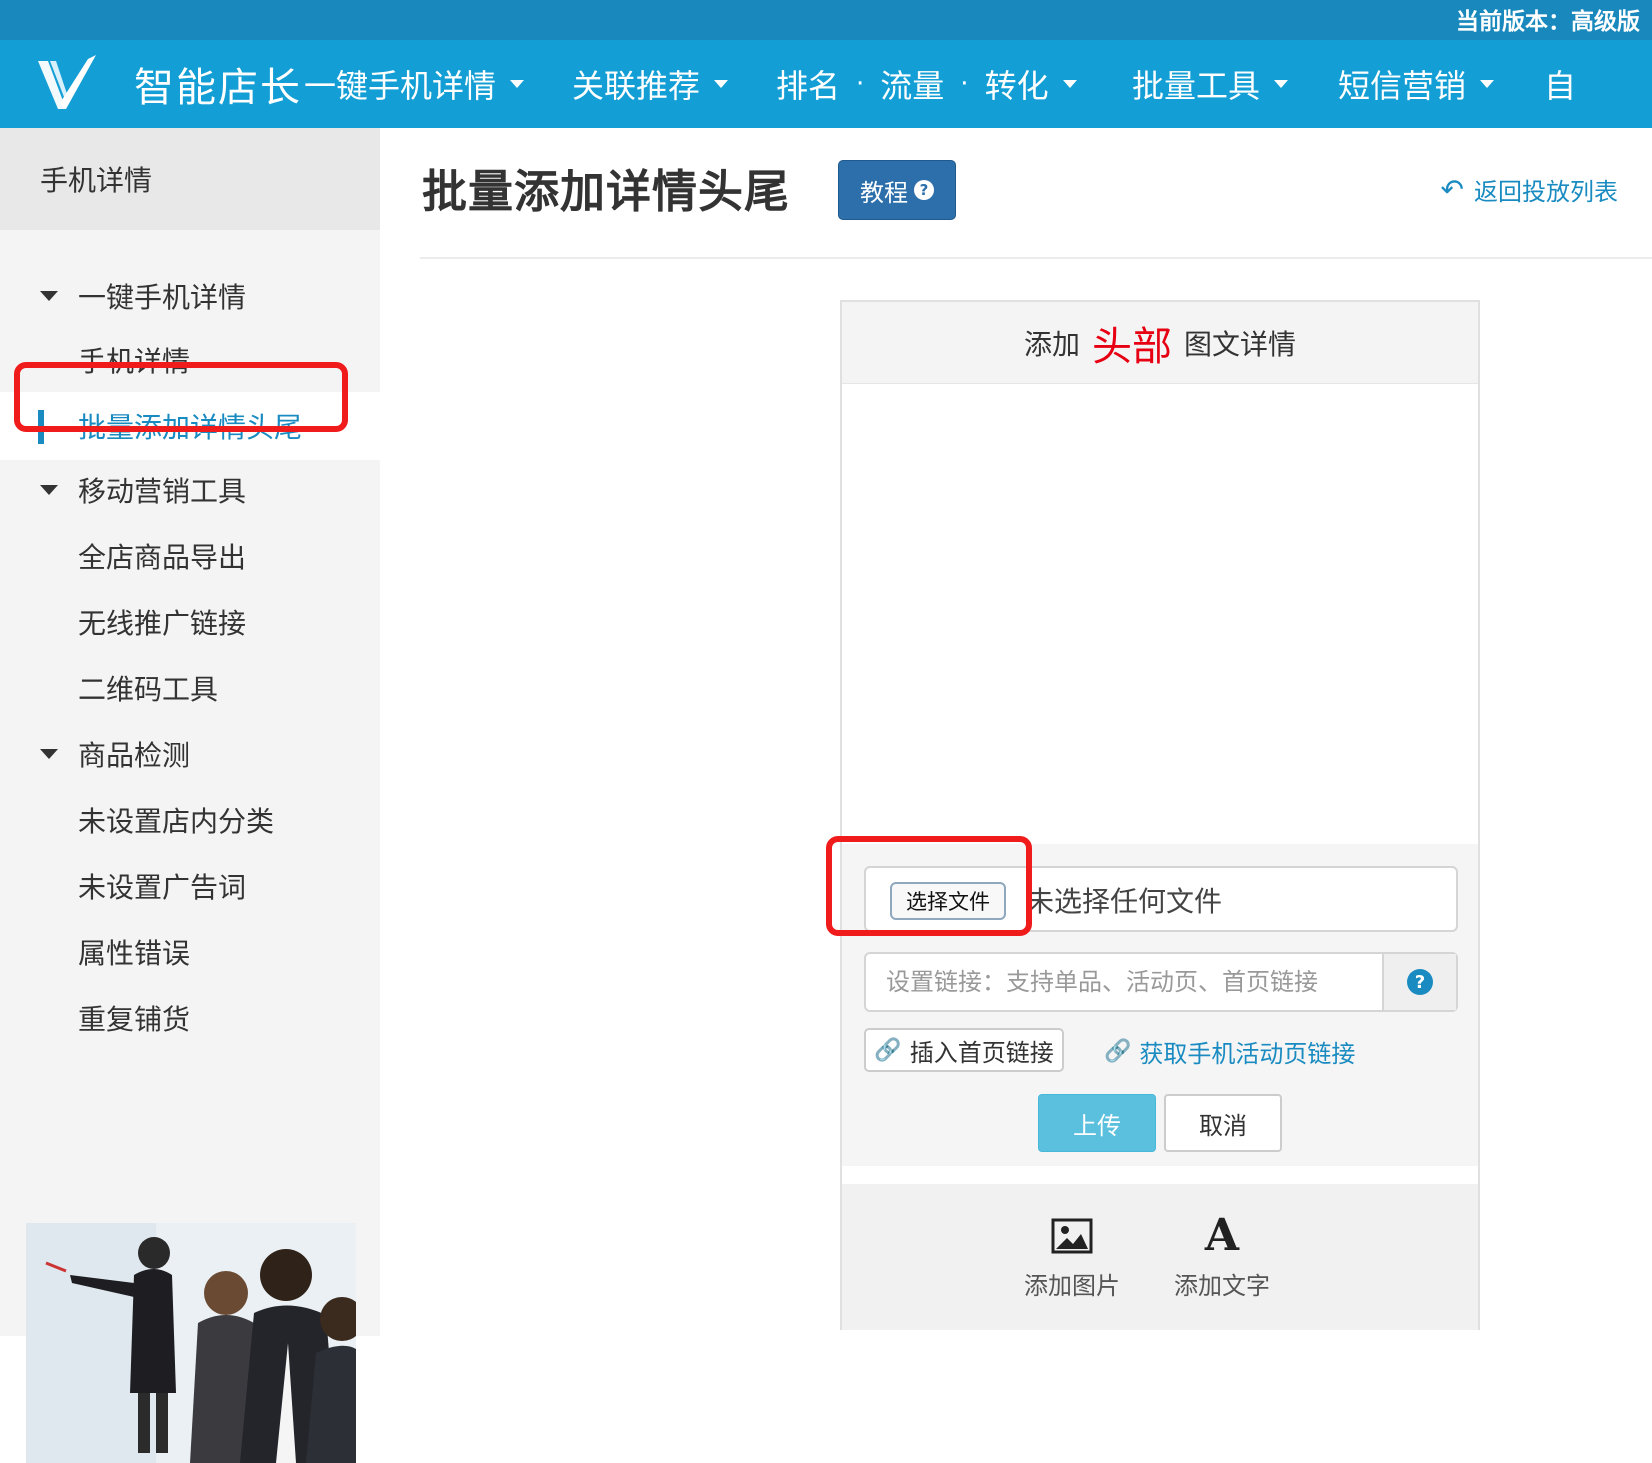  I want to click on sidebar-group-mobile-marketing: 移动营销工具, so click(190, 490).